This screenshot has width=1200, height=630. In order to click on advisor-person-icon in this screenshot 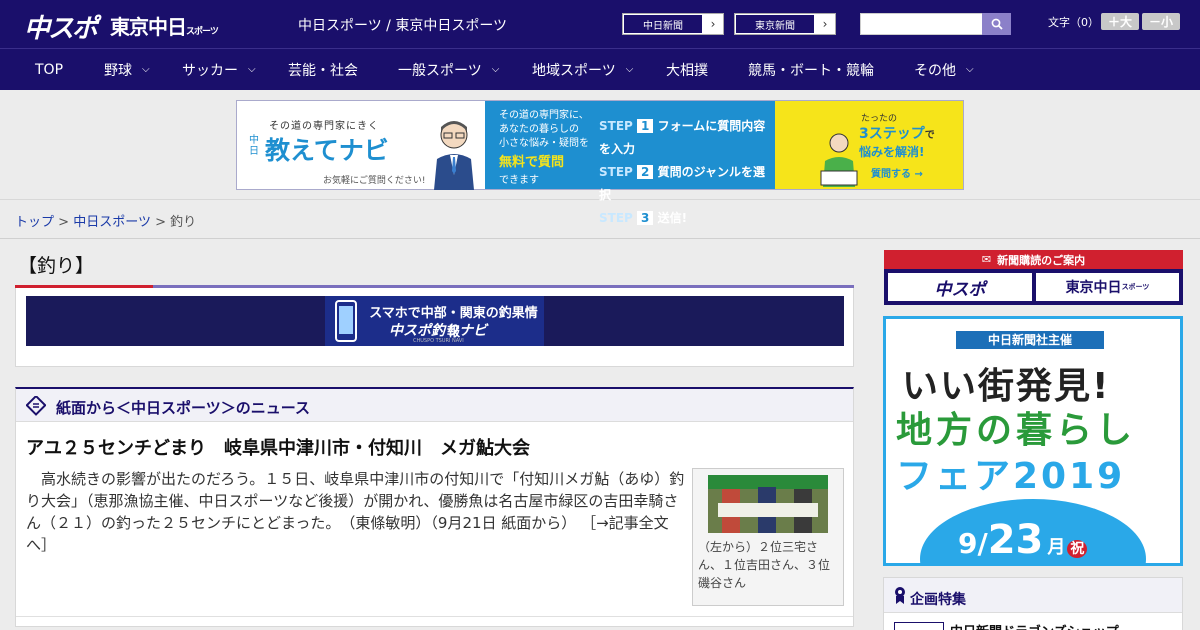, I will do `click(454, 155)`.